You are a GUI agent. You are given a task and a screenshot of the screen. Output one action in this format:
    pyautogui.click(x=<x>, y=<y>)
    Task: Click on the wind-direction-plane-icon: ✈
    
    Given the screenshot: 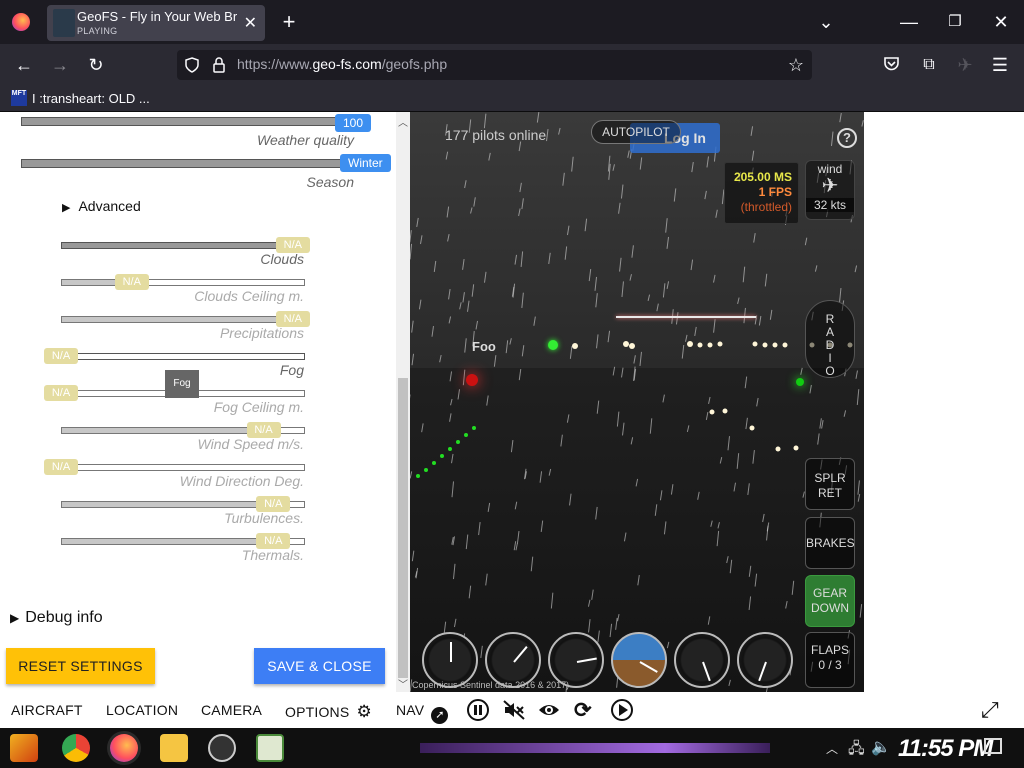 What is the action you would take?
    pyautogui.click(x=830, y=186)
    